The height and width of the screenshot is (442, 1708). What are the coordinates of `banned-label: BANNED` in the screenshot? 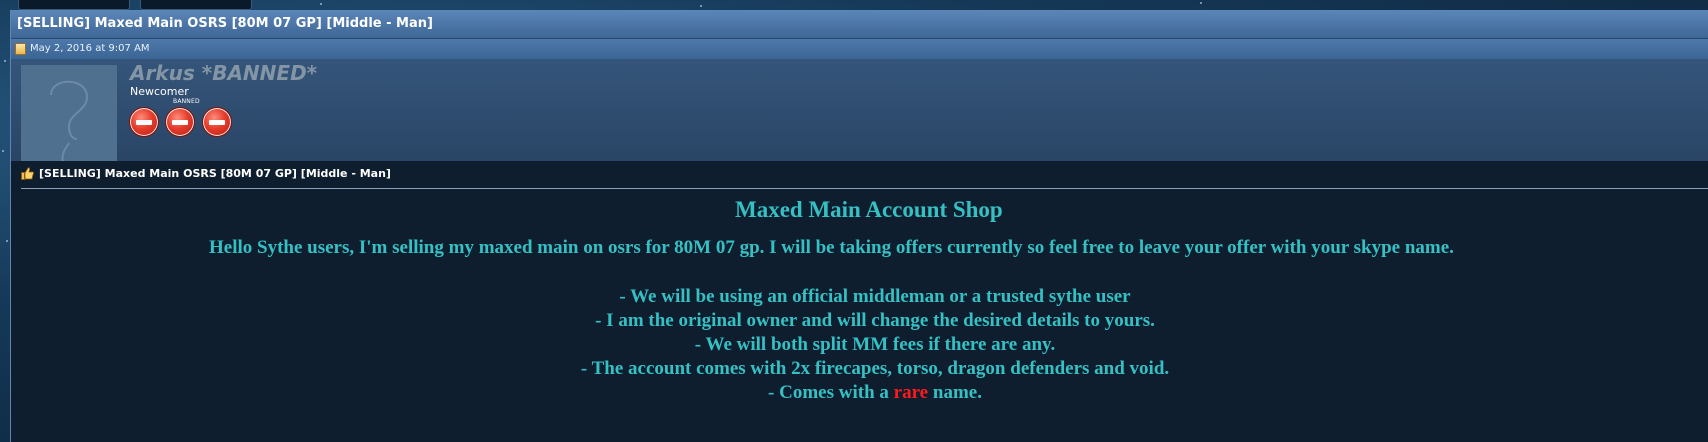 It's located at (186, 101).